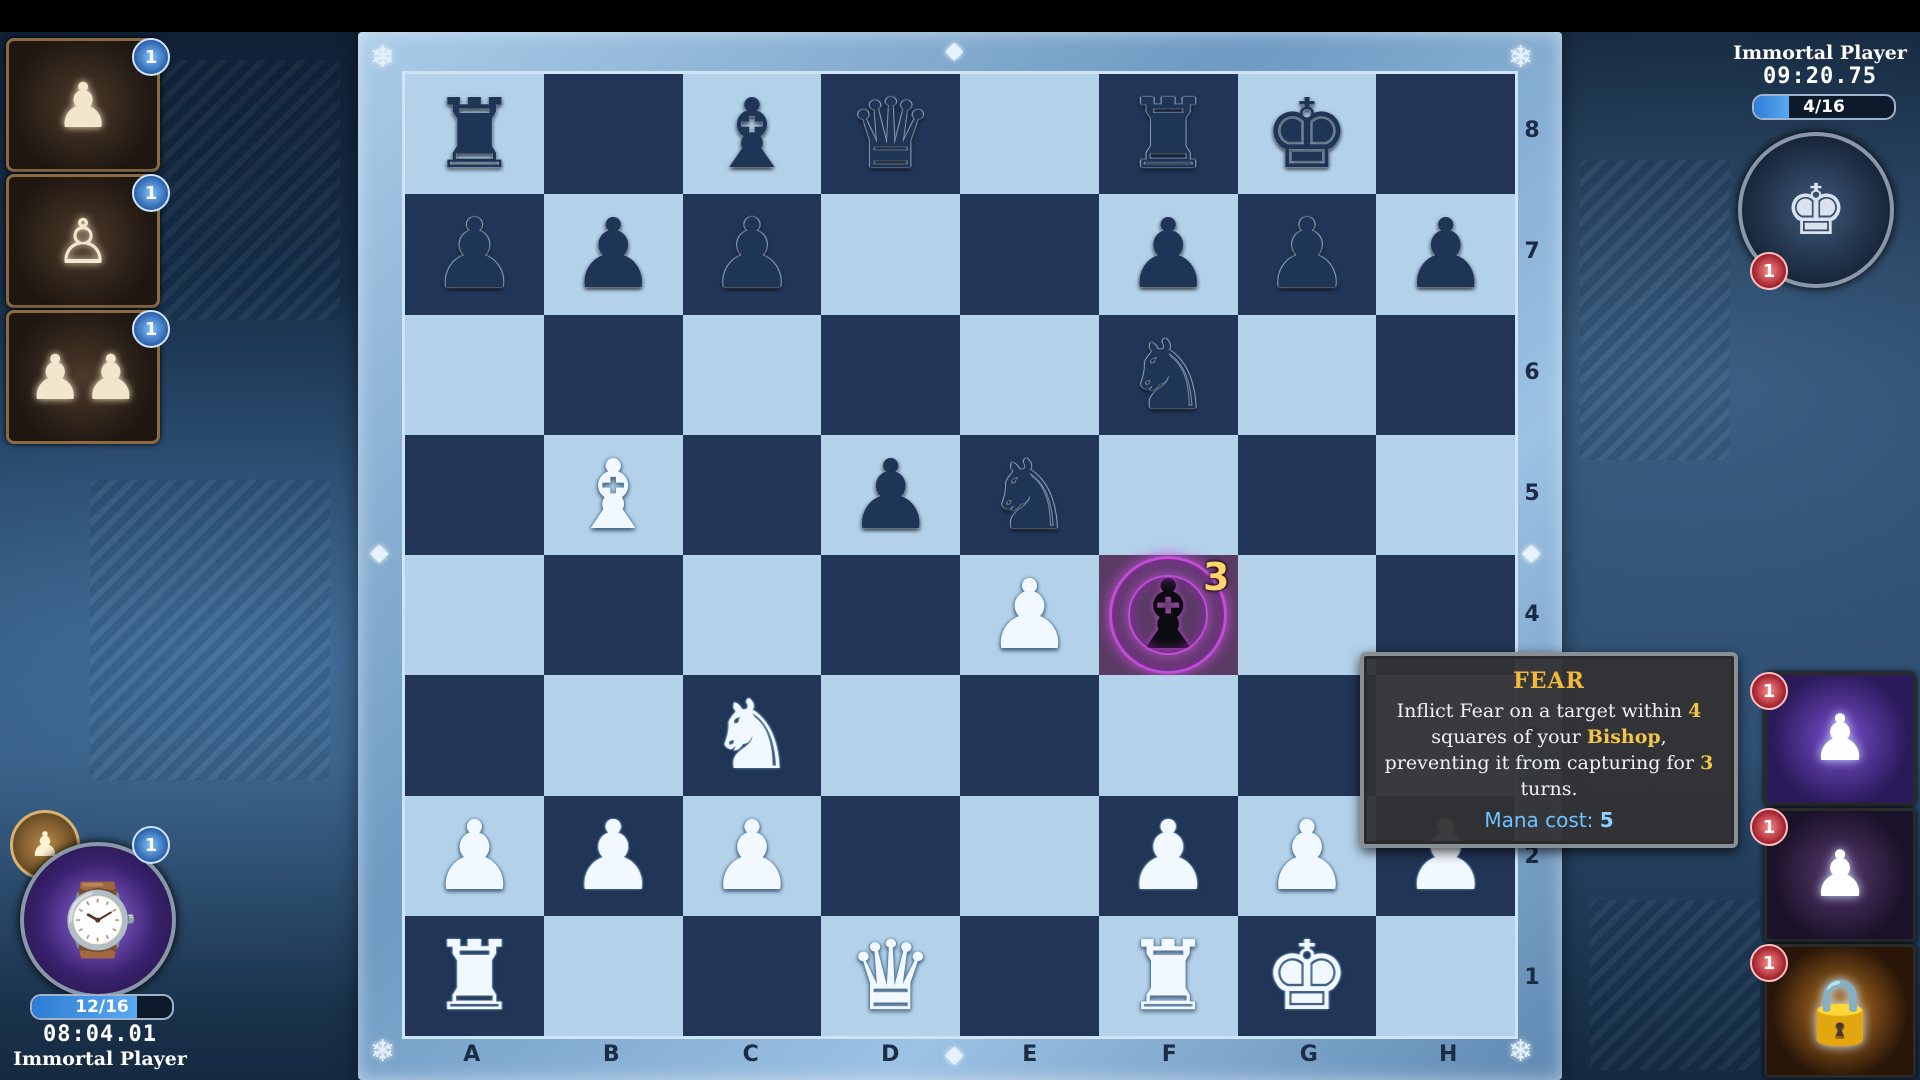  I want to click on square-f7: ♟, so click(1168, 254).